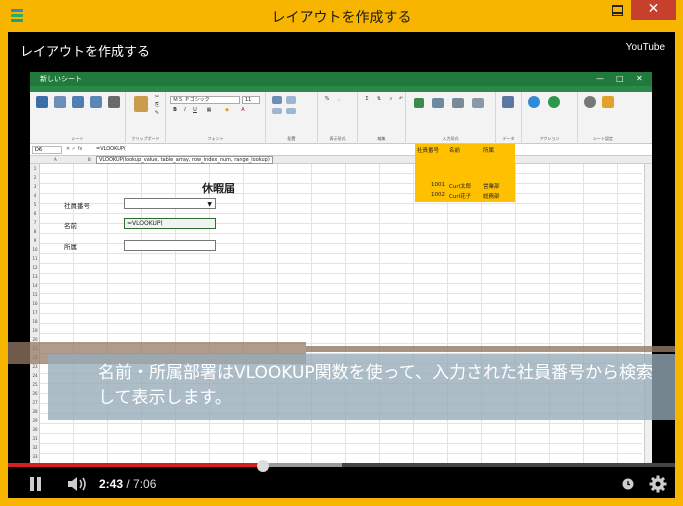  What do you see at coordinates (42, 102) in the screenshot?
I see `save-icon` at bounding box center [42, 102].